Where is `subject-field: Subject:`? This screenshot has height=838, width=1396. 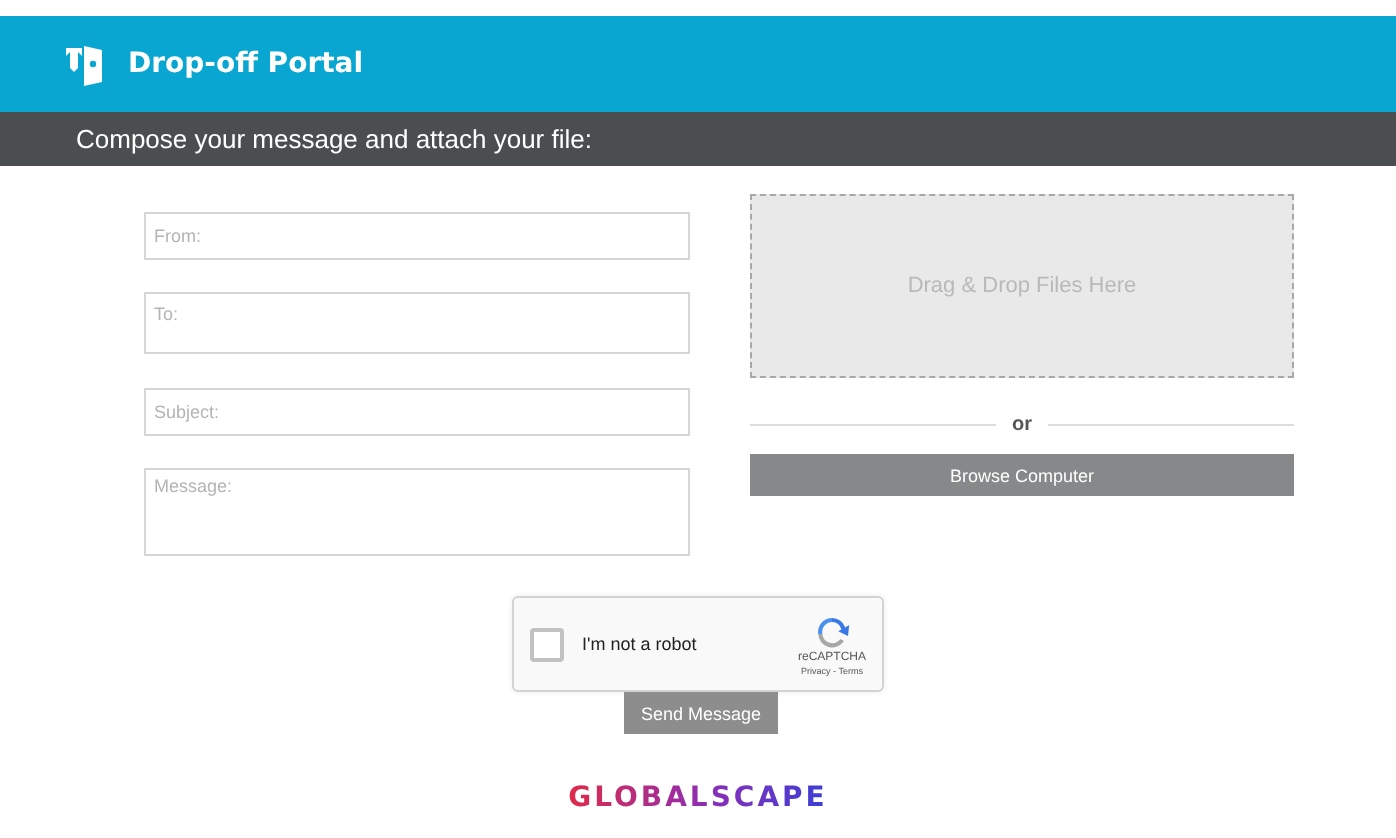 subject-field: Subject: is located at coordinates (417, 412).